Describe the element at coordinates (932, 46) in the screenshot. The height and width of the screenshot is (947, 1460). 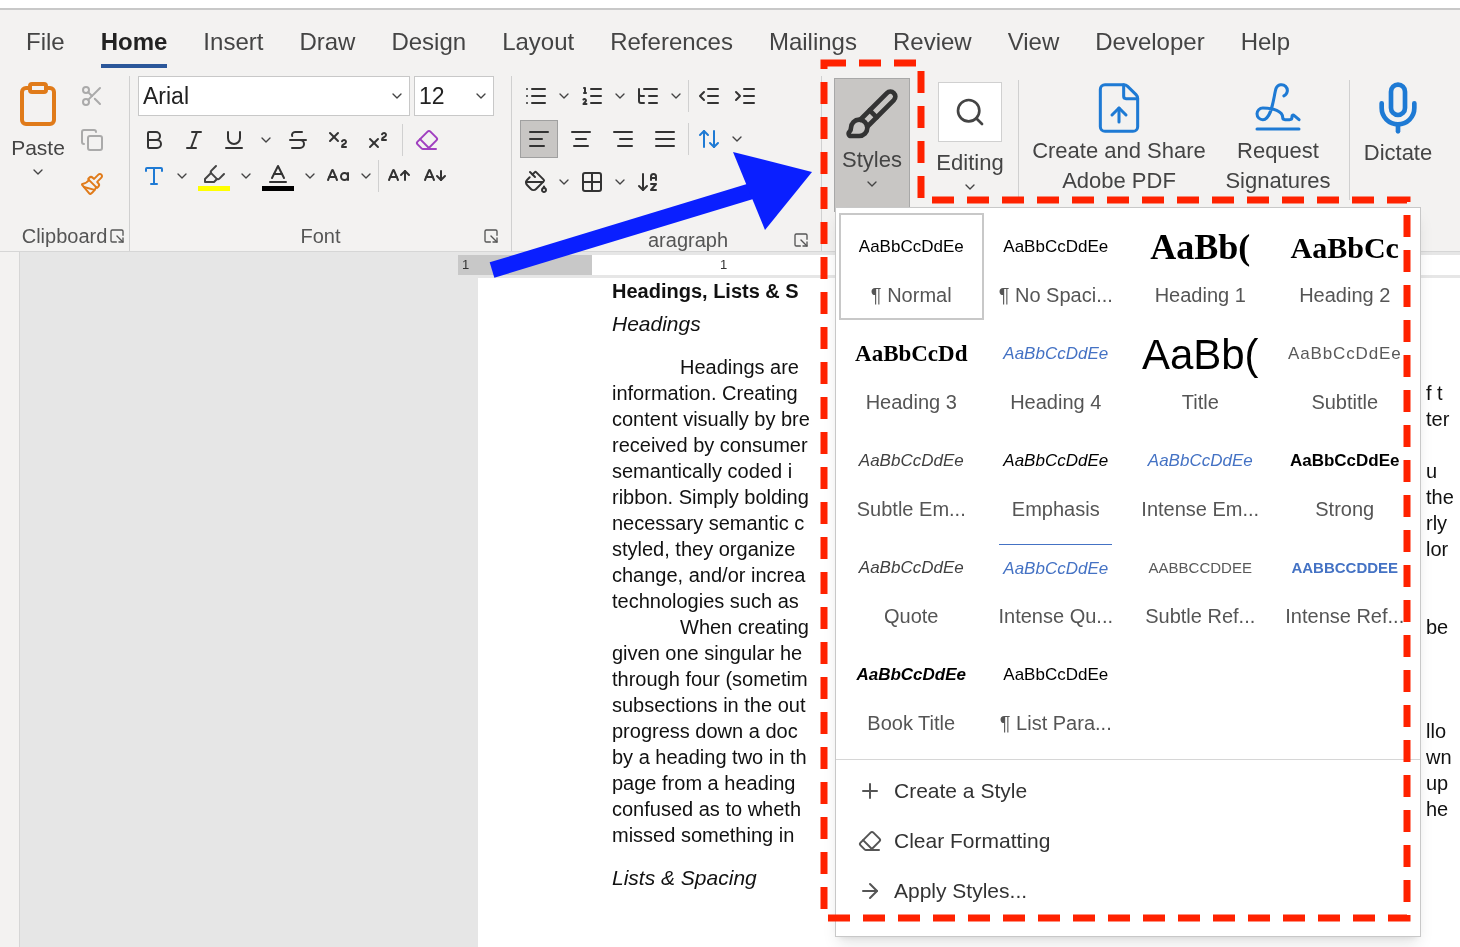
I see `ribbon-tab: Review` at that location.